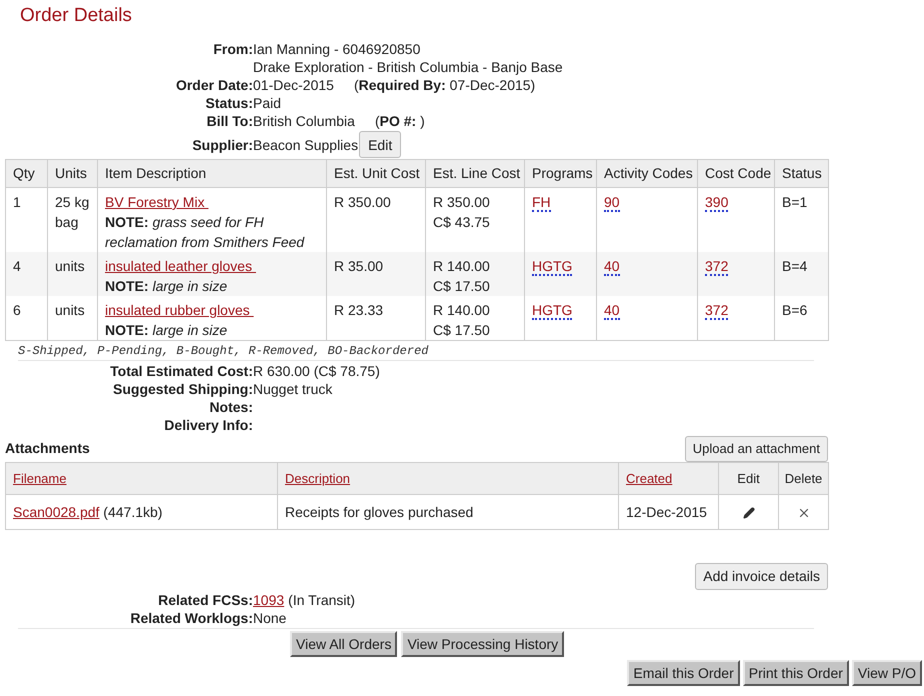 The height and width of the screenshot is (696, 924). Describe the element at coordinates (56, 512) in the screenshot. I see `file-link: Scan0028.pdf` at that location.